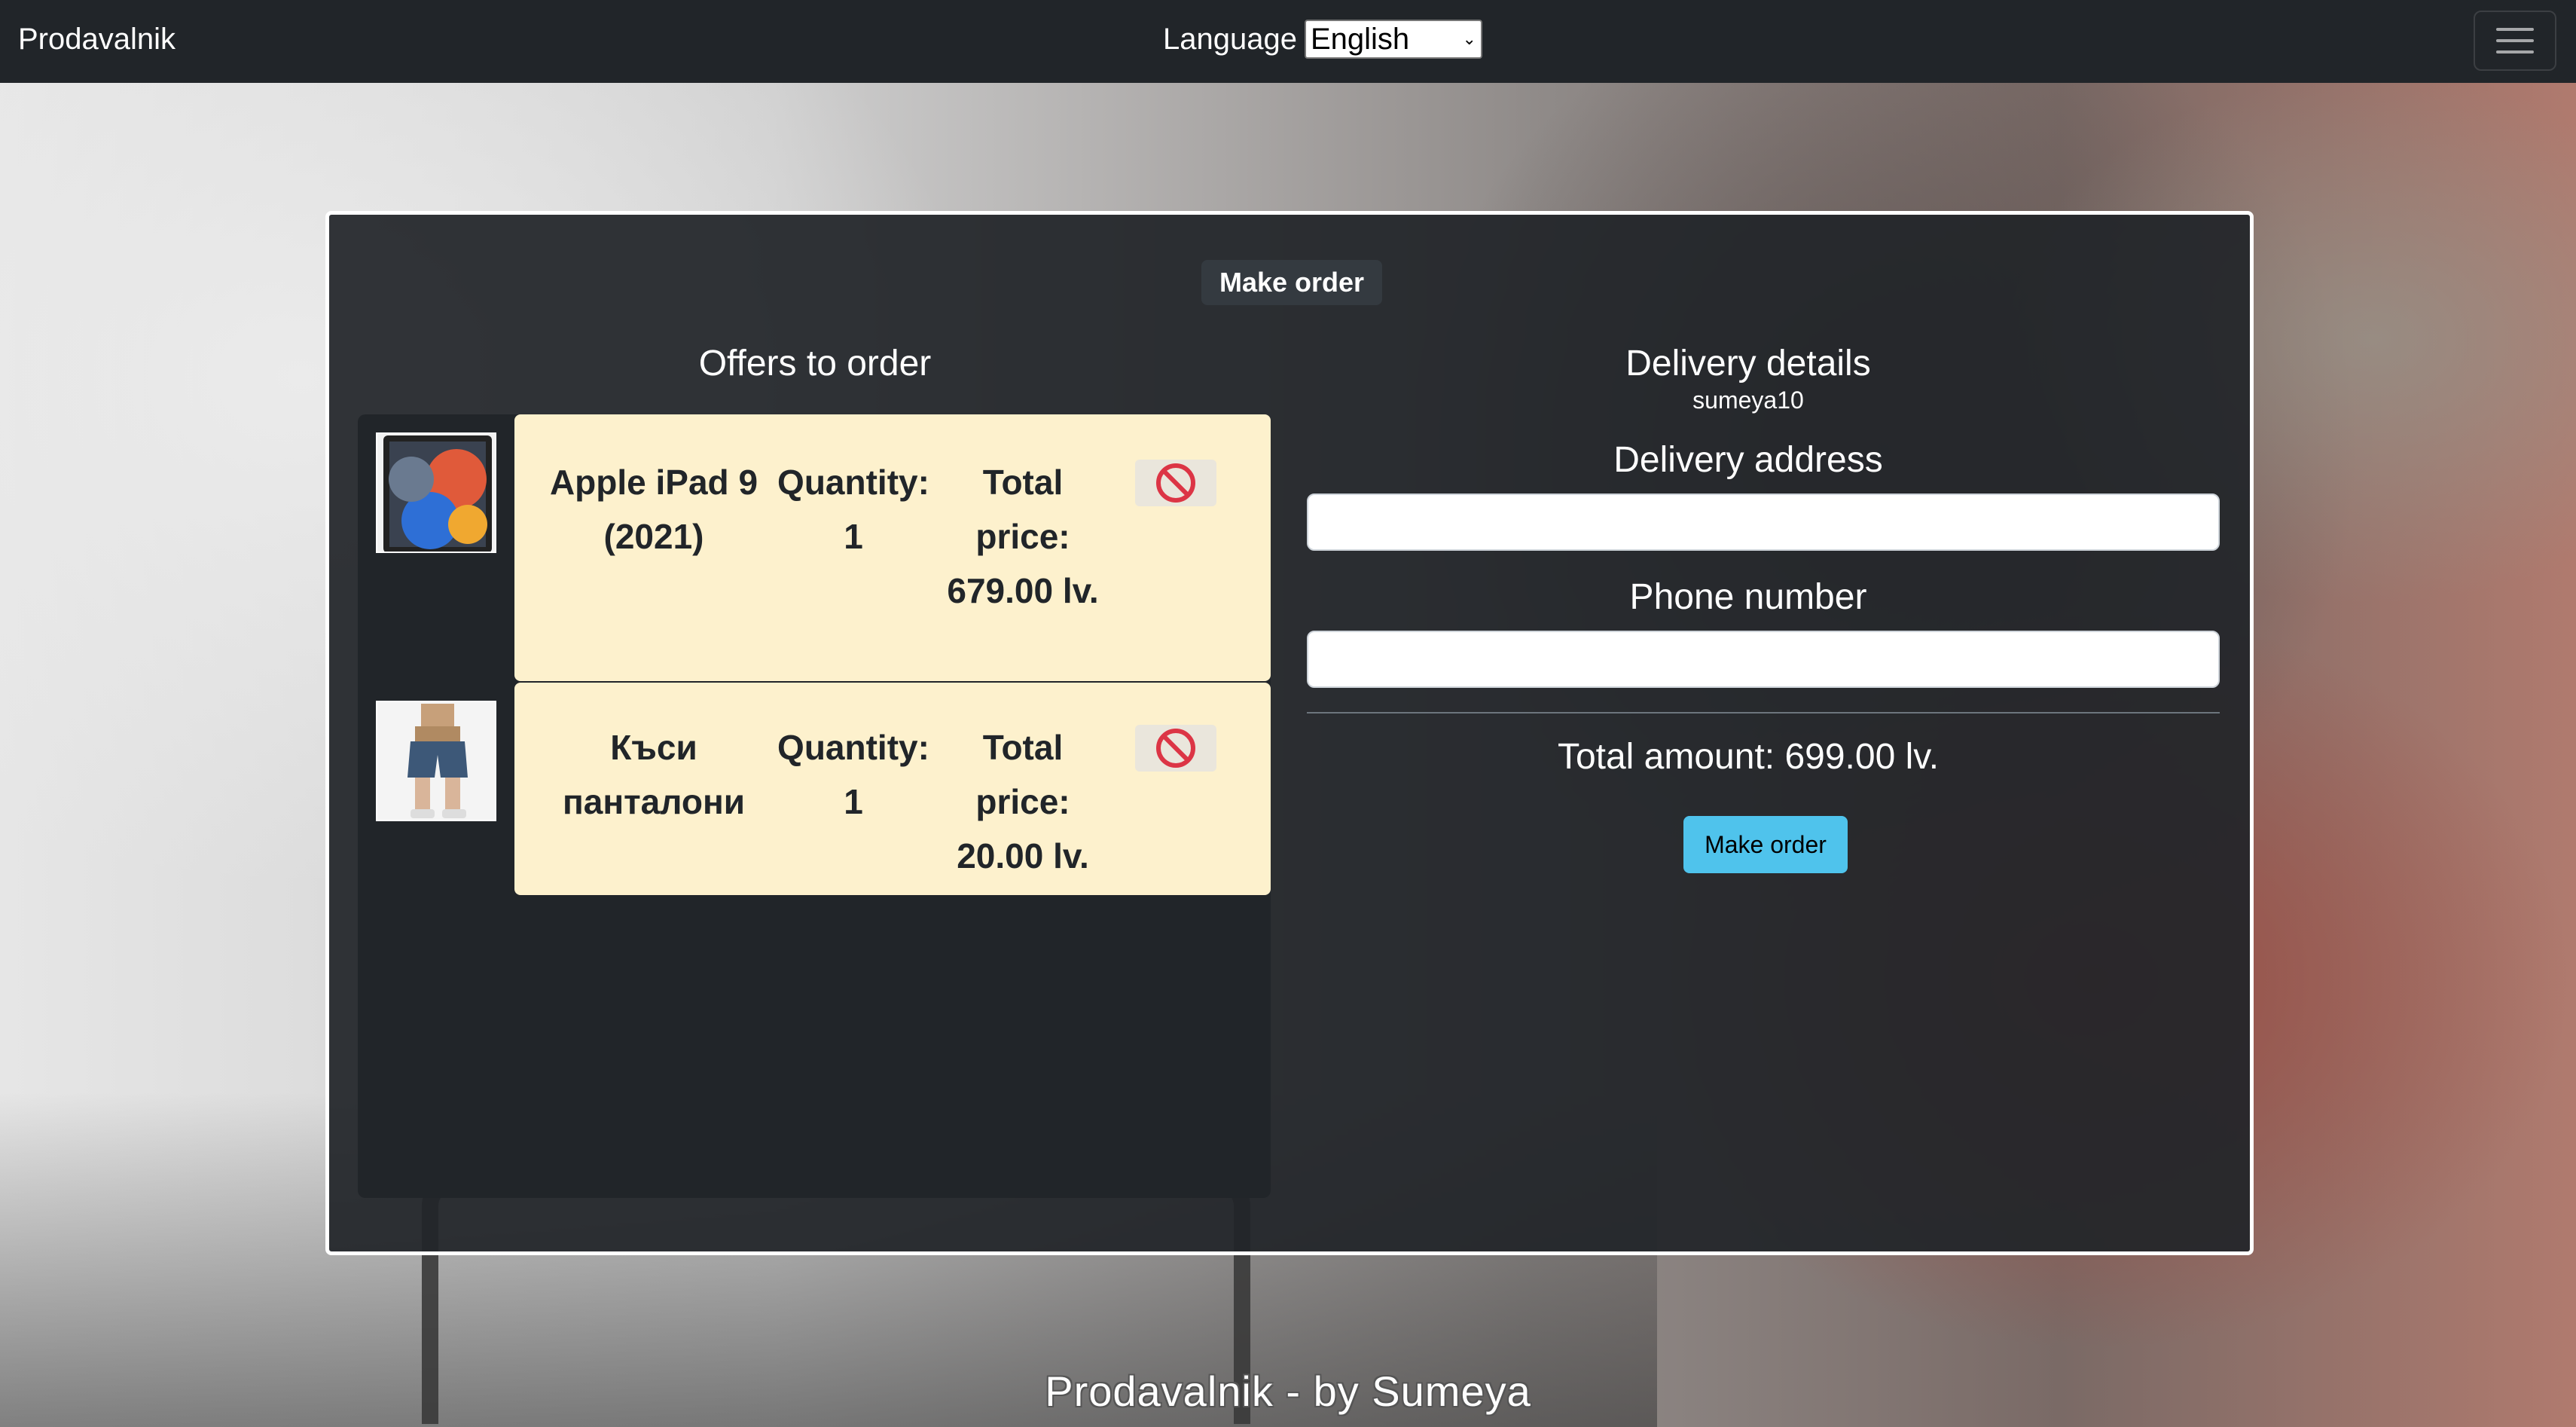  I want to click on offer-total-price: Total price: 20.00 lv., so click(1023, 802).